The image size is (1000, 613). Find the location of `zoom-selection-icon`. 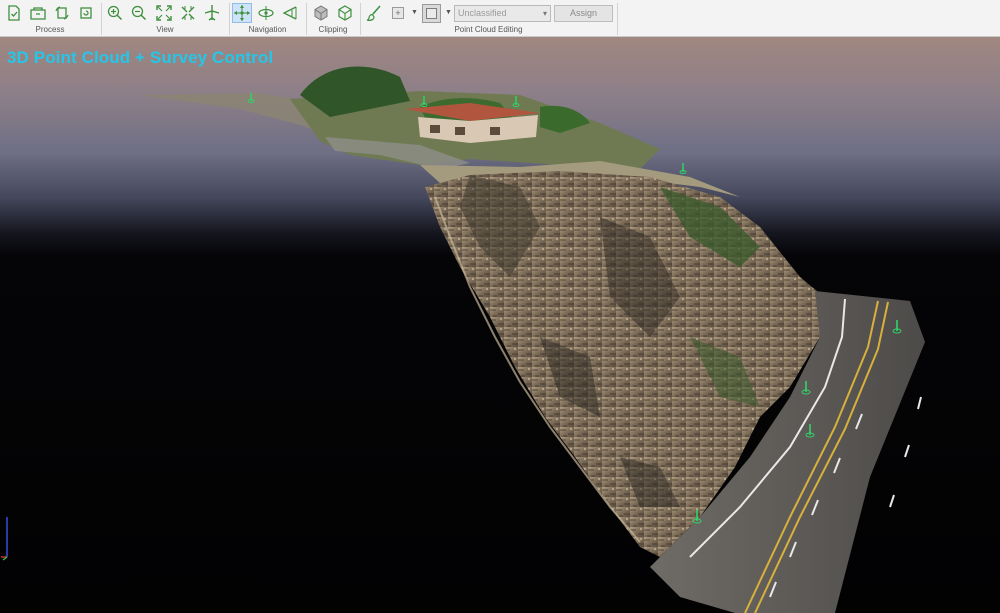

zoom-selection-icon is located at coordinates (188, 13).